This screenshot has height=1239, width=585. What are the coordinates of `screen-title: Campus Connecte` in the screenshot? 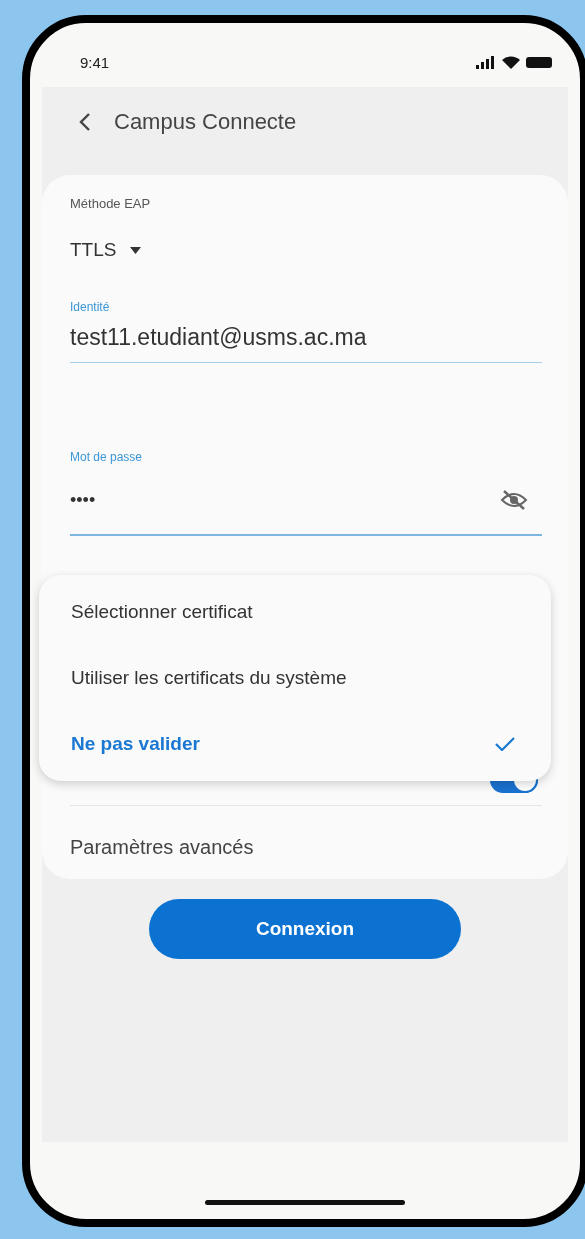 It's located at (205, 122).